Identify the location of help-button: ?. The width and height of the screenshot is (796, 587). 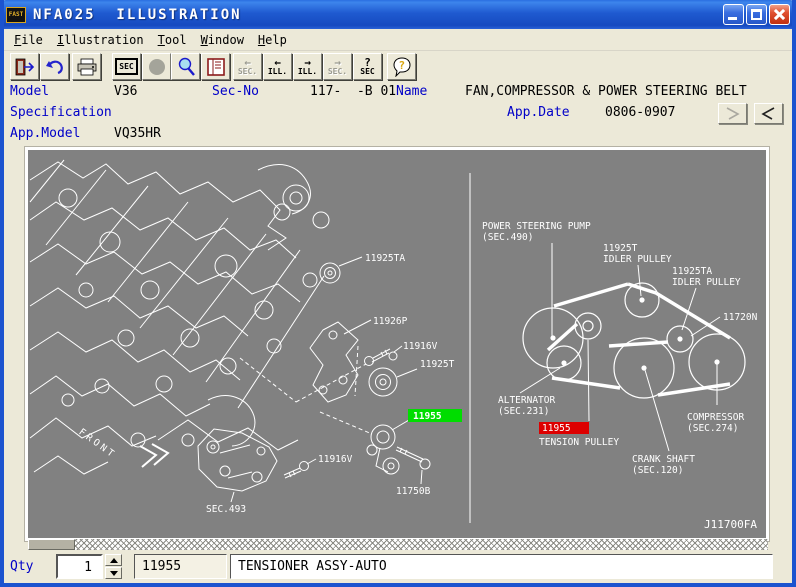
(401, 66).